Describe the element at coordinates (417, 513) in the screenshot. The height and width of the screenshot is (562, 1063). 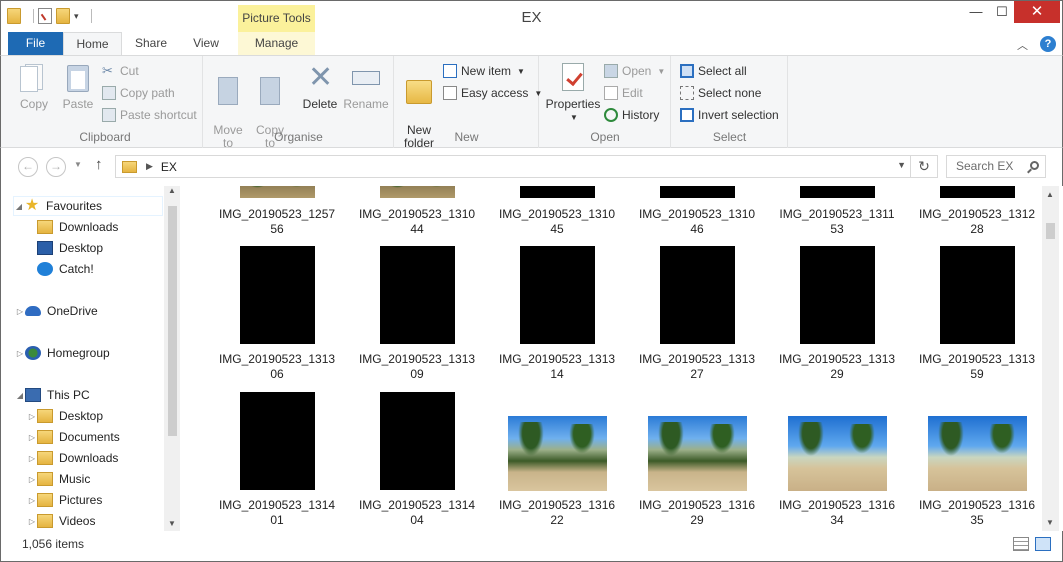
I see `file-name: IMG_20190523_1314 04` at that location.